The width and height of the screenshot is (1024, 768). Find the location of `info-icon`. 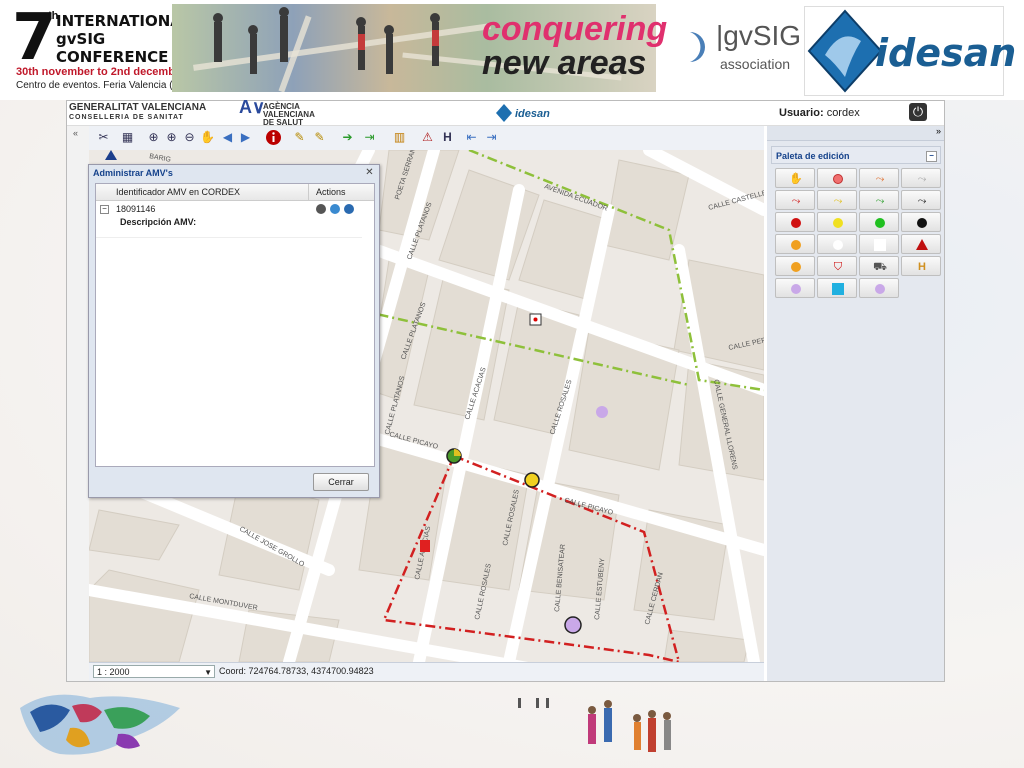

info-icon is located at coordinates (273, 137).